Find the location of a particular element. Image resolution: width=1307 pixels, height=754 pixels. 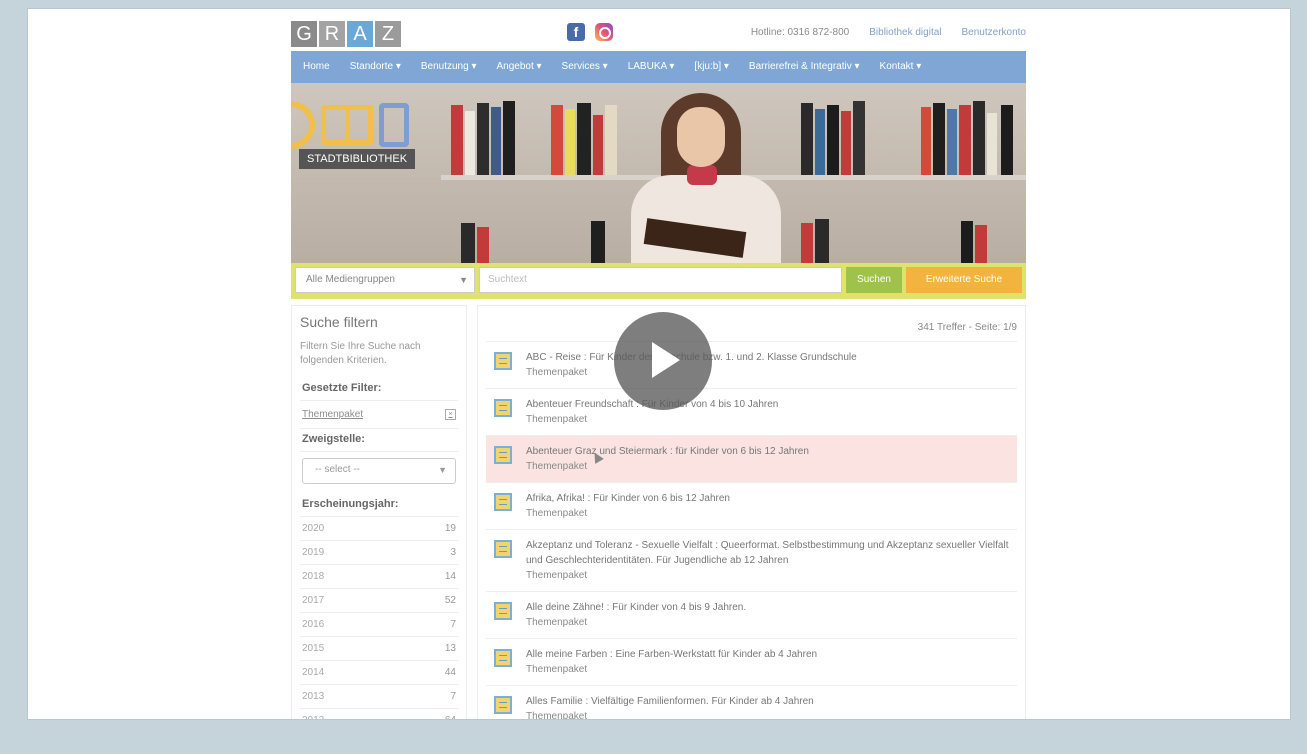

hero-banner: STADTBIBLIOTHEK is located at coordinates (658, 173).